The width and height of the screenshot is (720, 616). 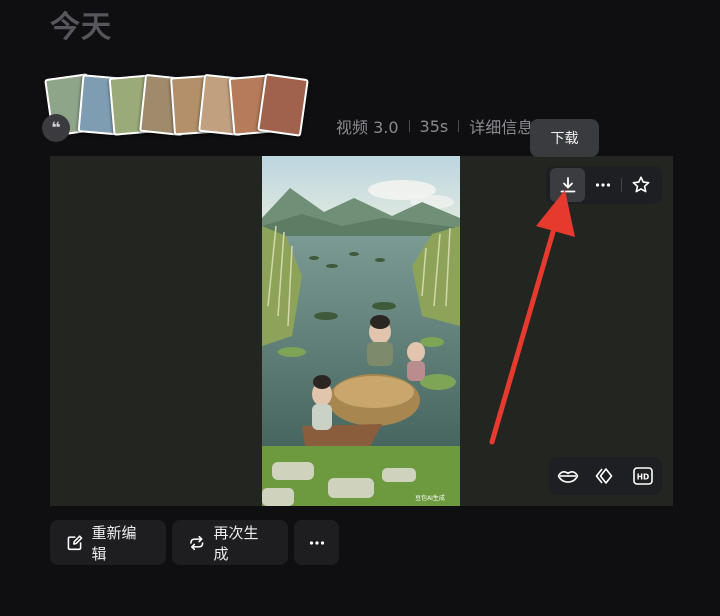 I want to click on extend-icon, so click(x=604, y=476).